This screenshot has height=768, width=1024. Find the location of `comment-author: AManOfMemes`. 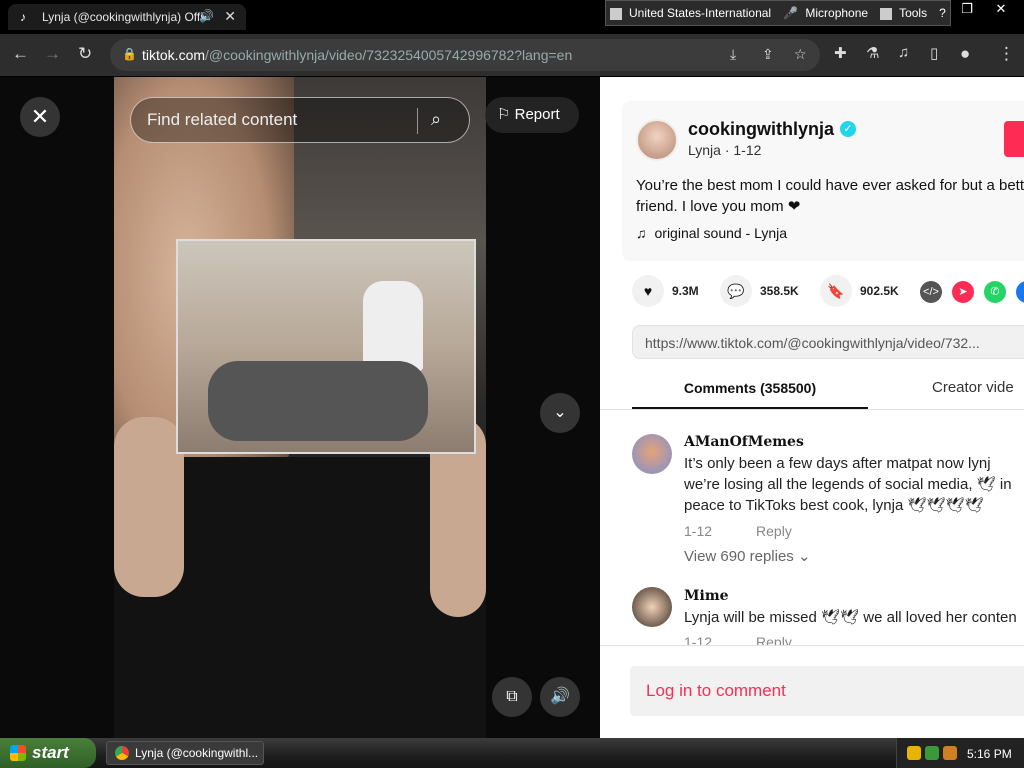

comment-author: AManOfMemes is located at coordinates (744, 442).